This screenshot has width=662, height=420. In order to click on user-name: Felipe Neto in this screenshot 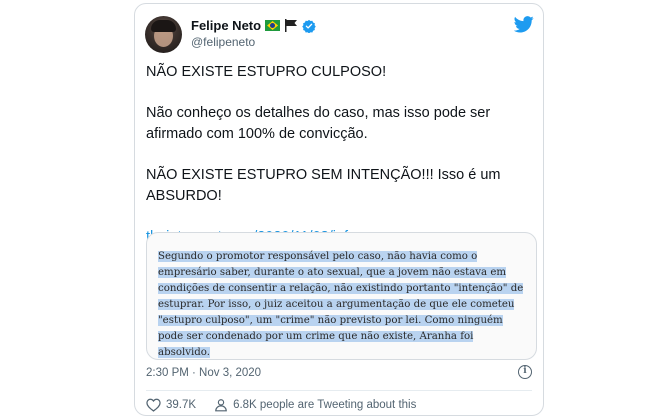, I will do `click(226, 25)`.